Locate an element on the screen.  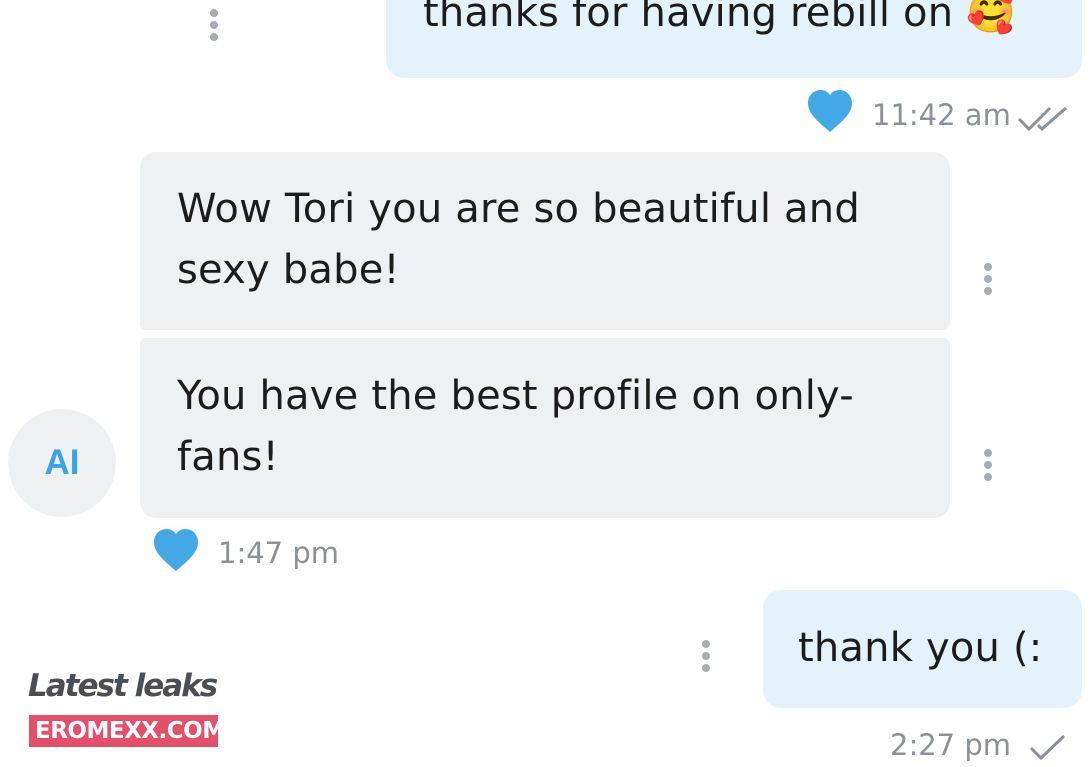
watermark-title: Latest leaks is located at coordinates (123, 686).